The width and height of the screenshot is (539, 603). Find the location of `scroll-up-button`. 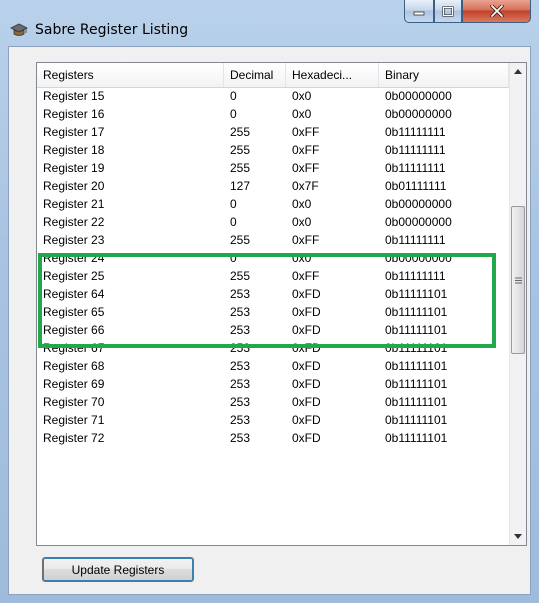

scroll-up-button is located at coordinates (518, 71).